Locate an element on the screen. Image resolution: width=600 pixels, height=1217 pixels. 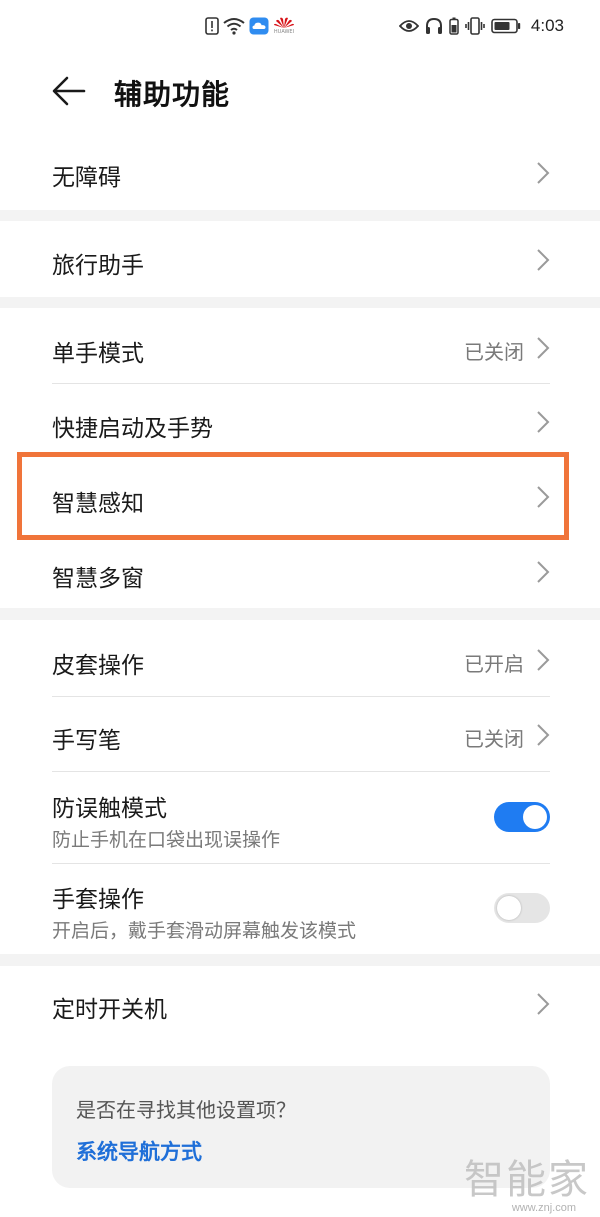
row-subtitle: 防止手机在口袋出现误操作 is located at coordinates (166, 840).